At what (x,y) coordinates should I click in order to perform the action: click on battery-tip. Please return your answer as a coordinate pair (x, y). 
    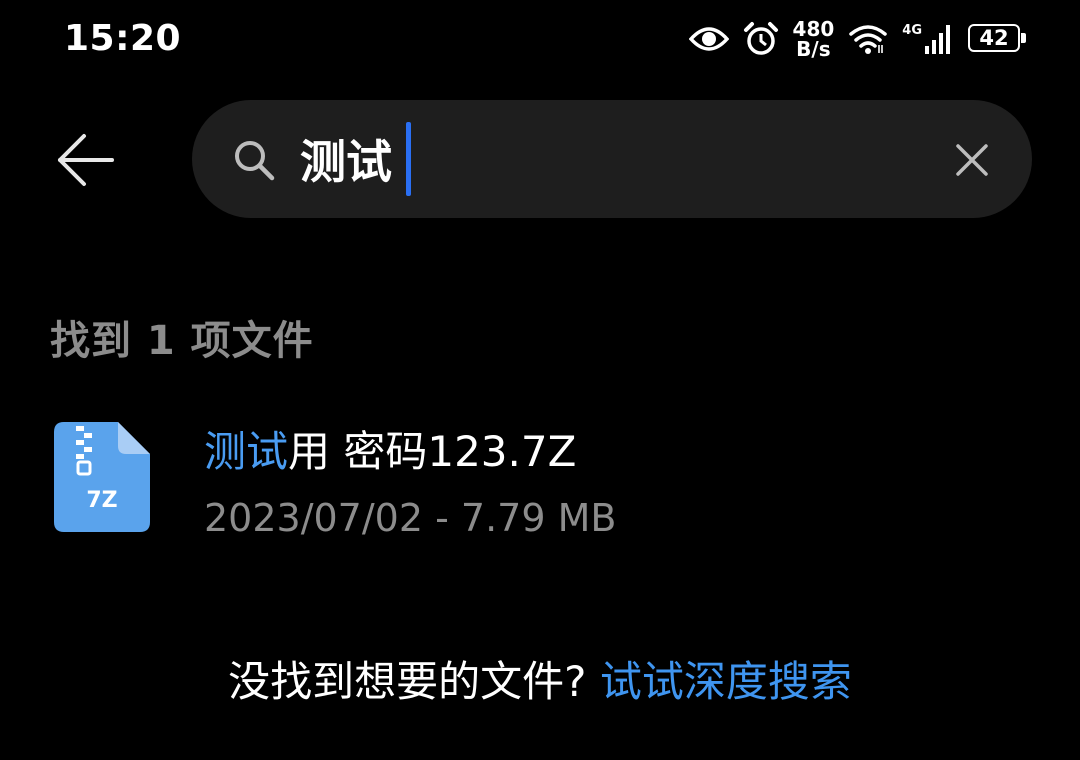
    Looking at the image, I should click on (1023, 38).